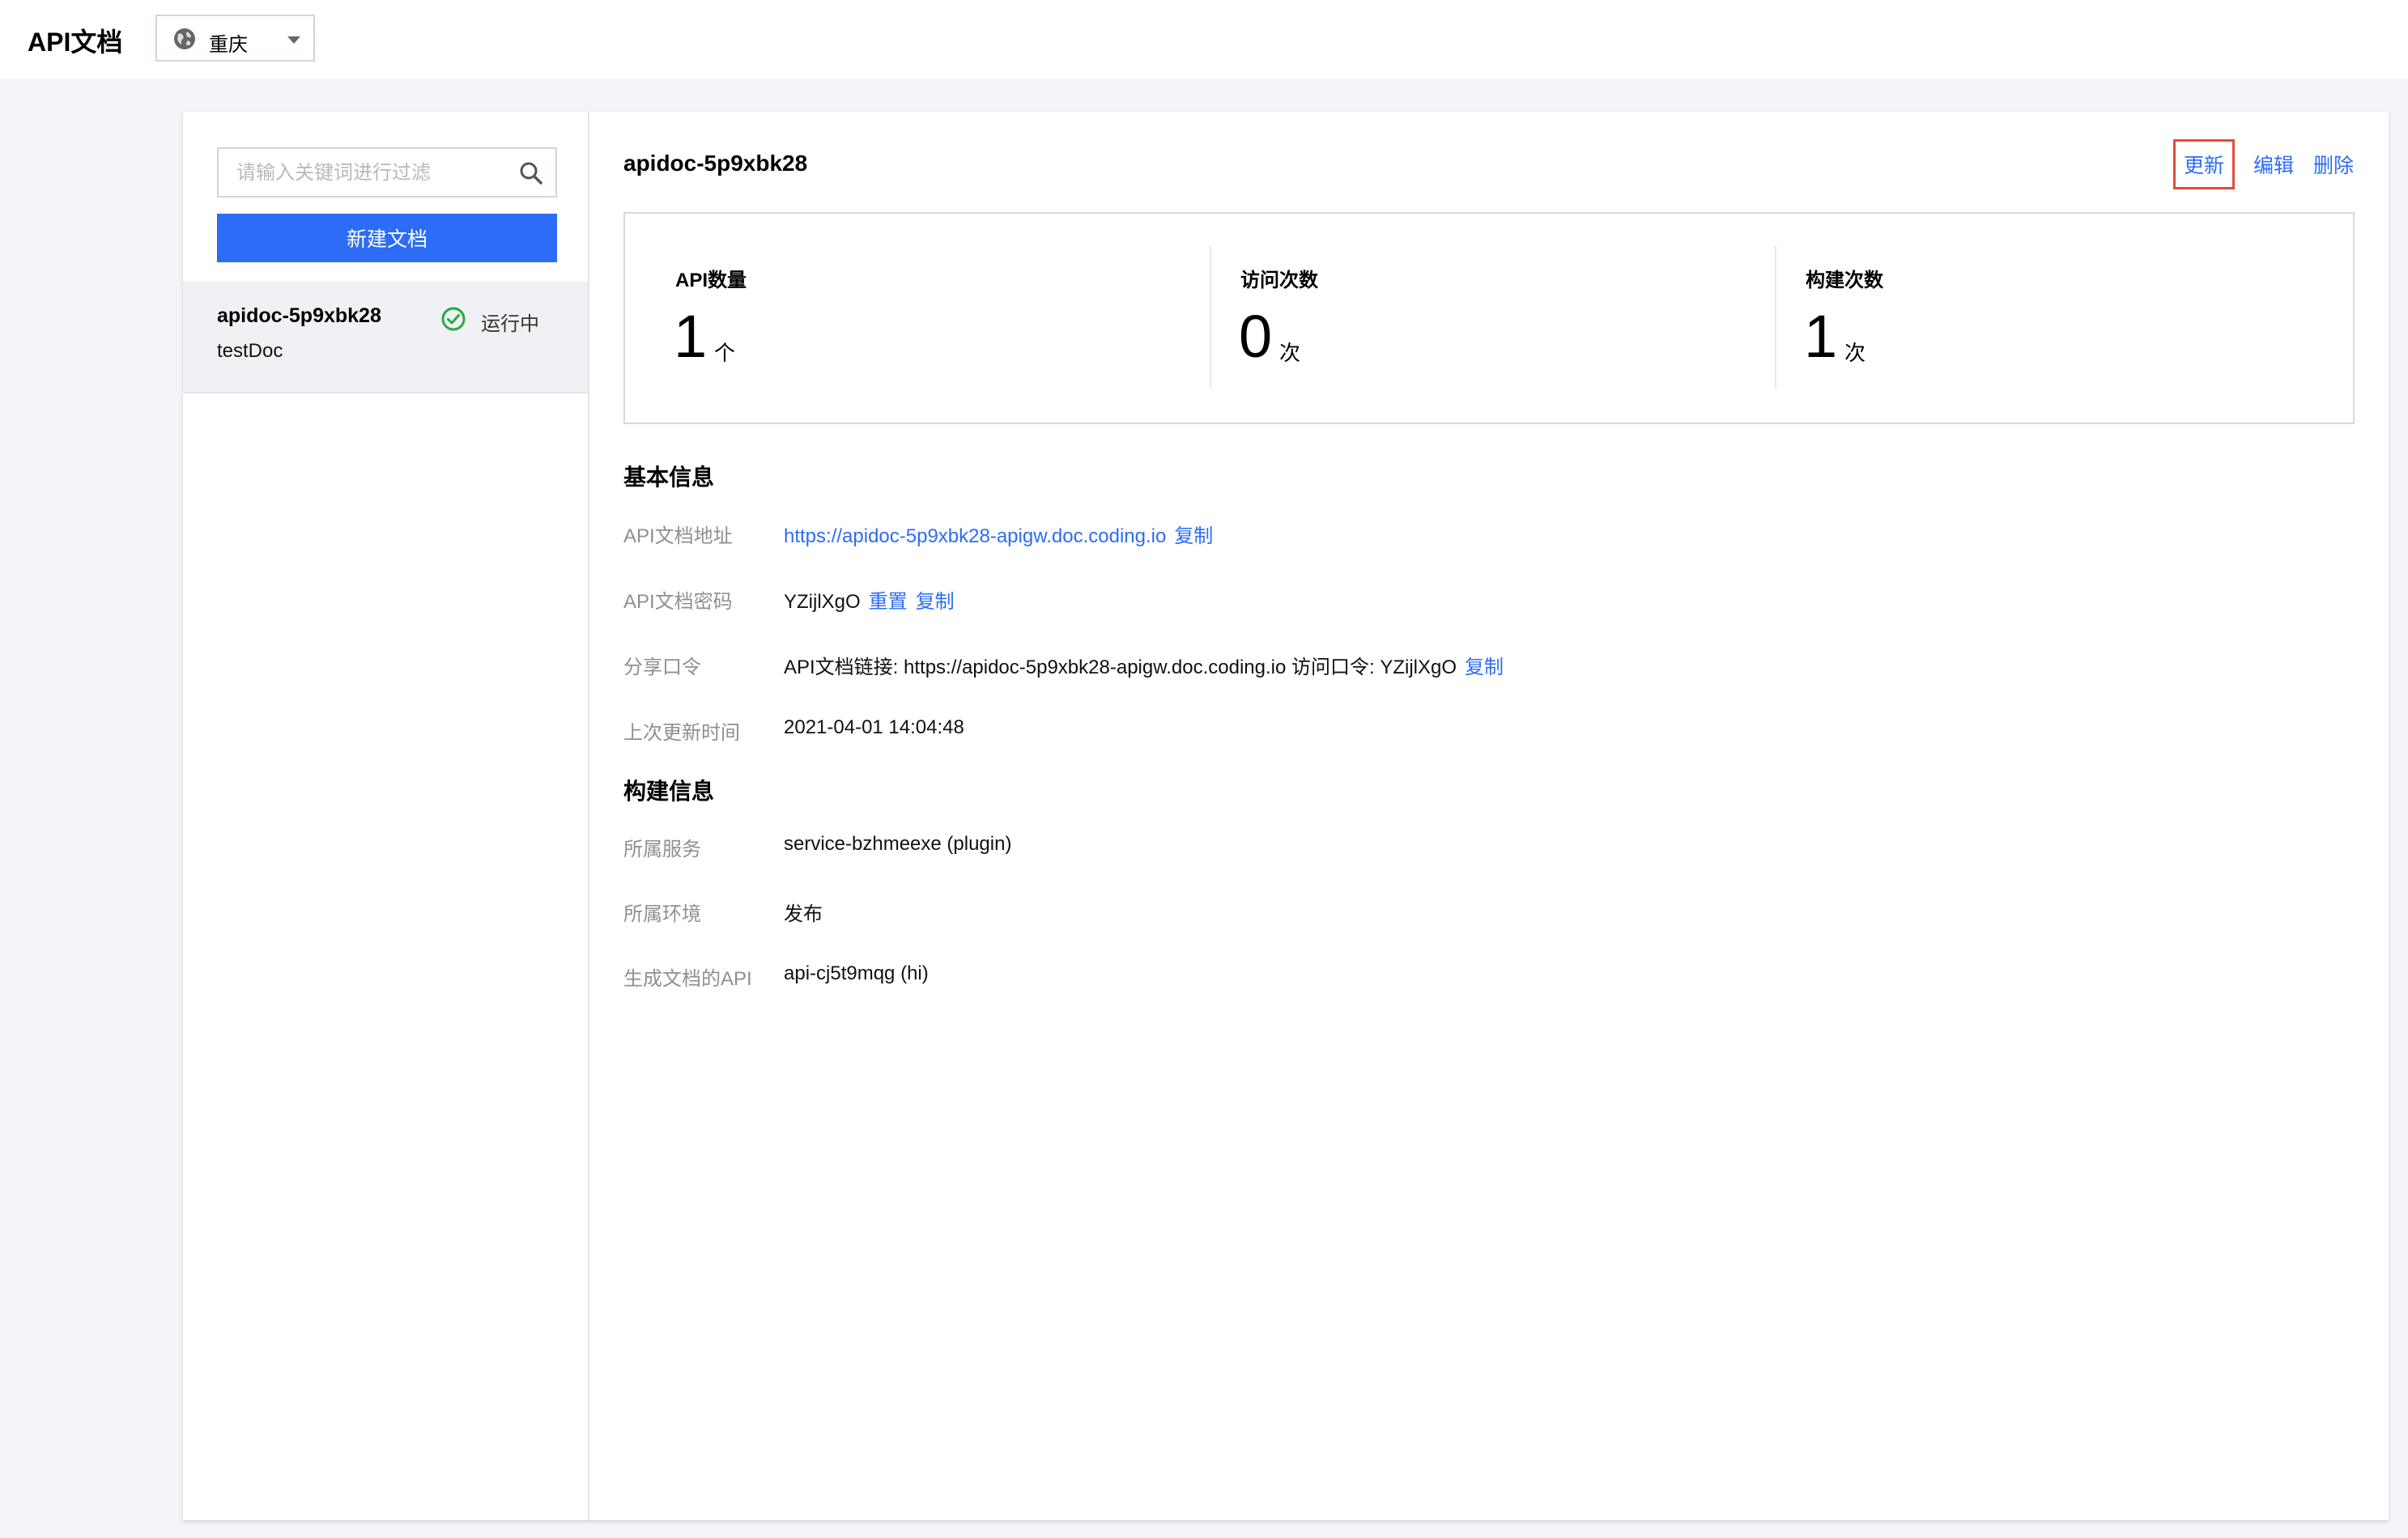  Describe the element at coordinates (2204, 164) in the screenshot. I see `update-button: 更新` at that location.